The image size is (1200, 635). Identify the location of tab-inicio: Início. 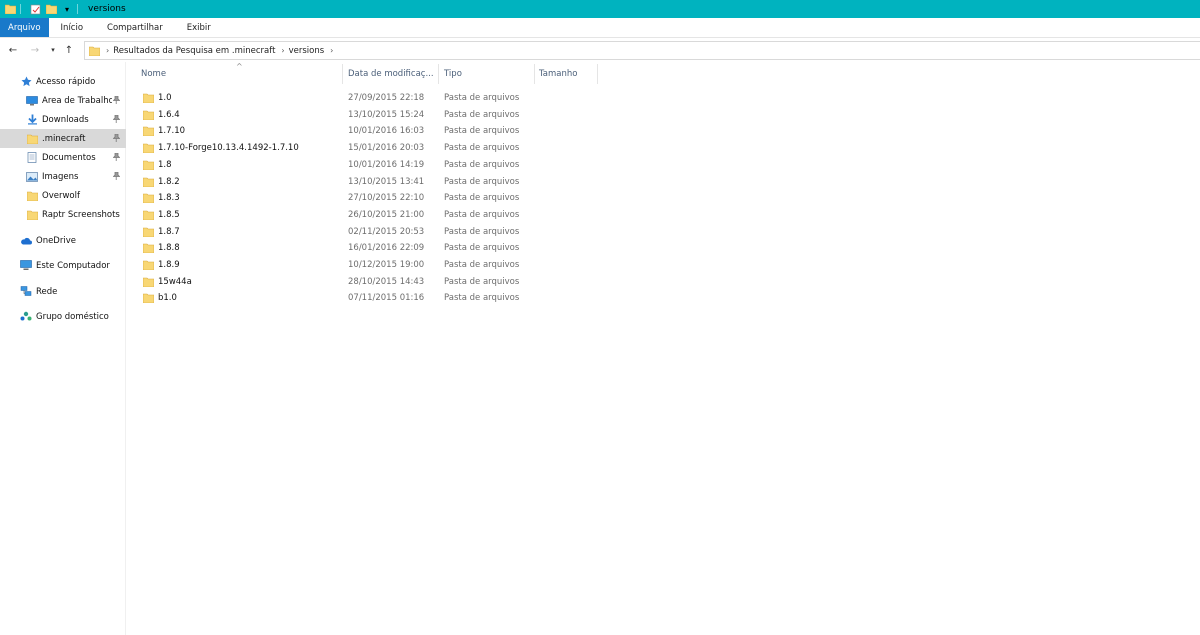
(72, 27).